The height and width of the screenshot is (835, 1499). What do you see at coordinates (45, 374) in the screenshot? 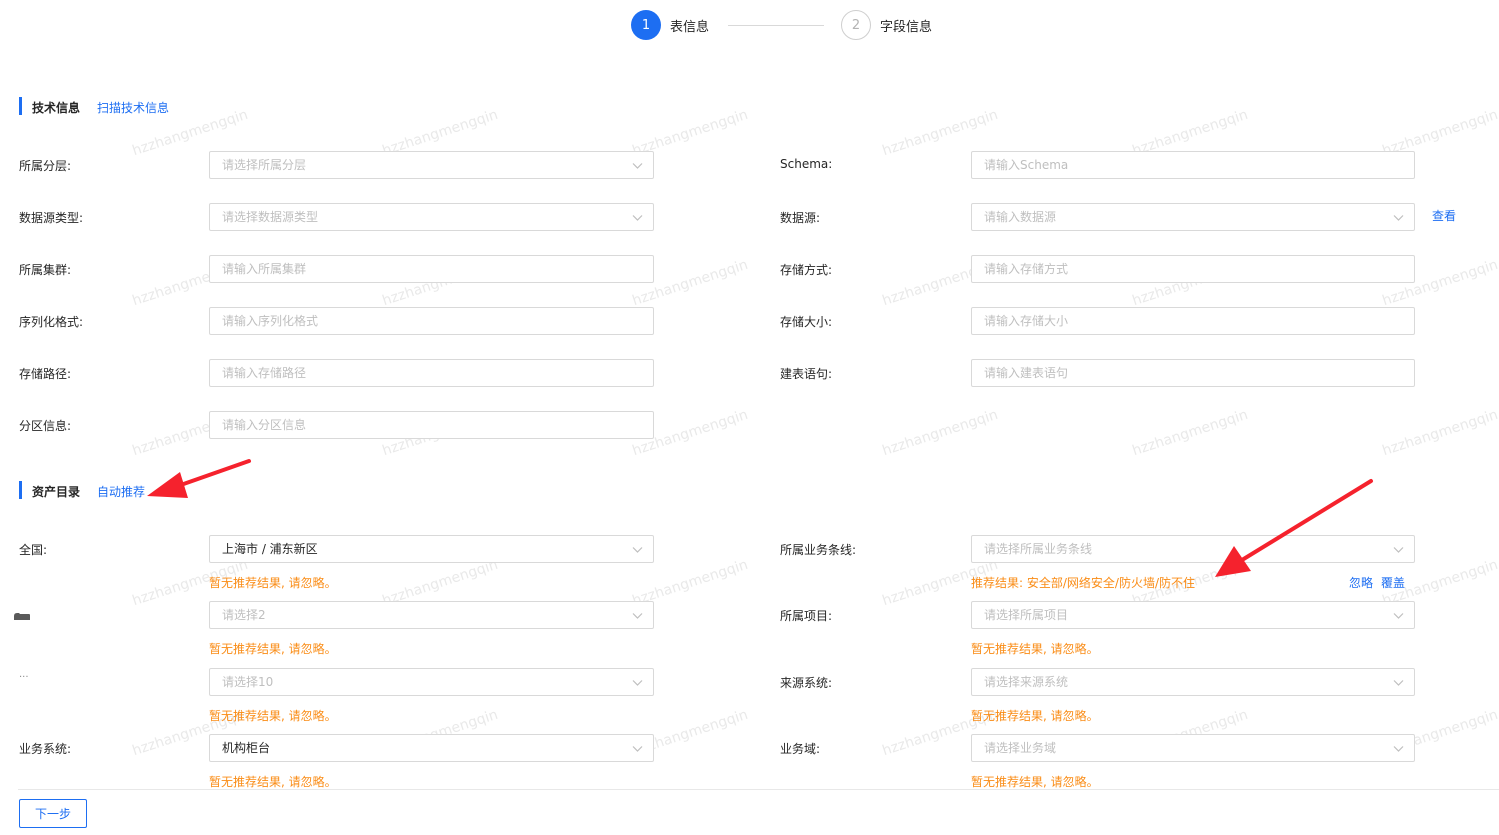
I see `storage-path-label: 存储路径:` at bounding box center [45, 374].